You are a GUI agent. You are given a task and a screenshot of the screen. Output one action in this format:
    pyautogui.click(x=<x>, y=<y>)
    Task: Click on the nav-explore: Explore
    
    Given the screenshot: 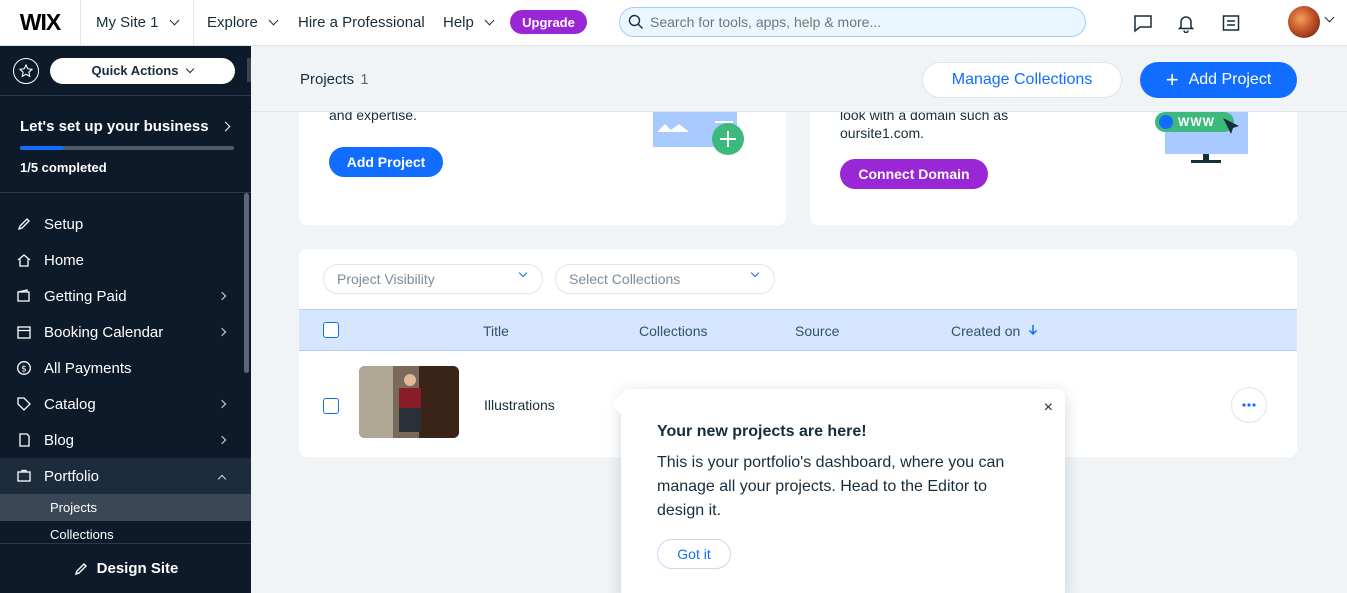 What is the action you would take?
    pyautogui.click(x=243, y=22)
    